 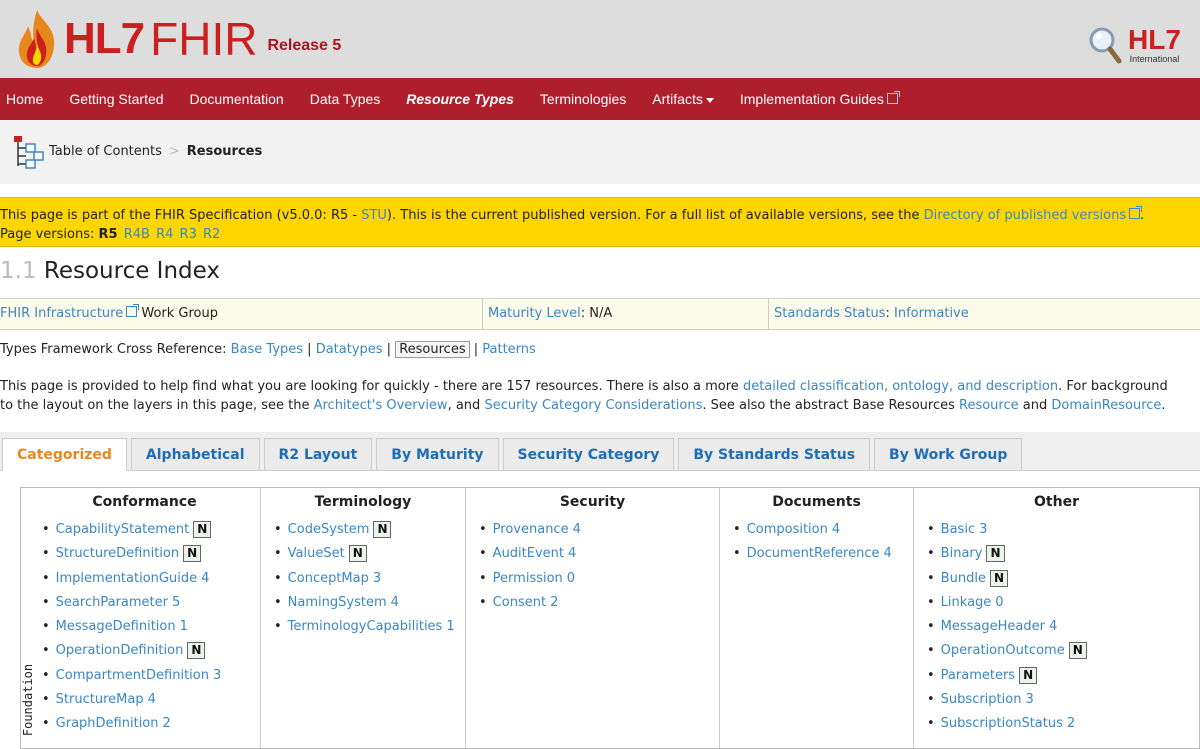 I want to click on resource-link: ValueSet, so click(x=316, y=553).